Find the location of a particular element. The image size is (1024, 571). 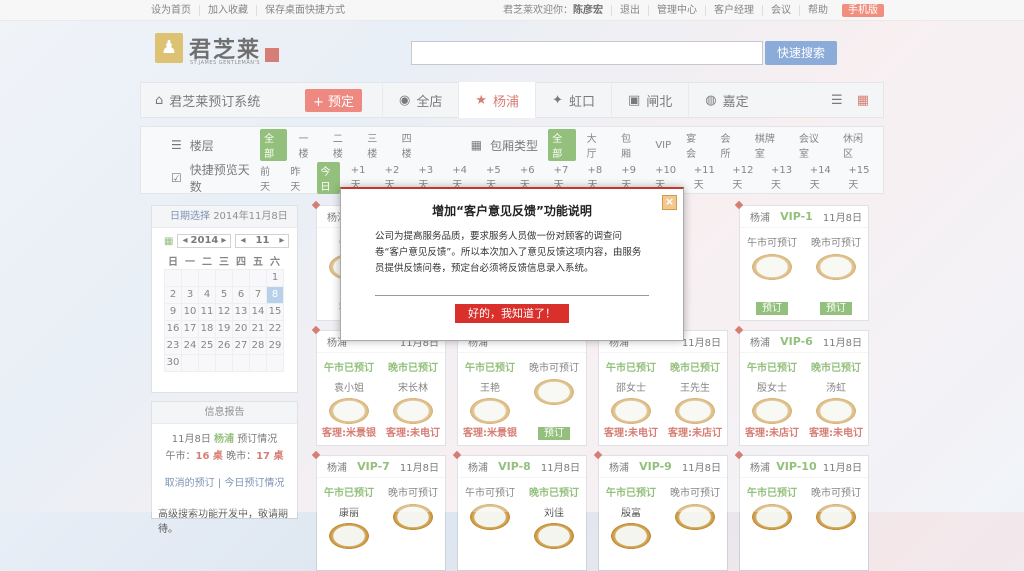

confirm-button: 好的，我知道了！ is located at coordinates (512, 313).